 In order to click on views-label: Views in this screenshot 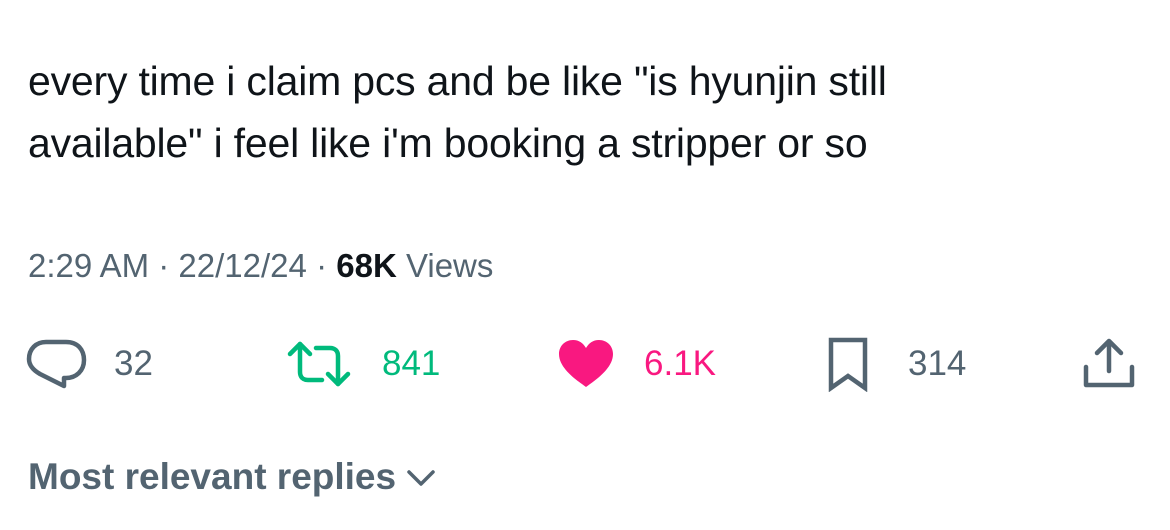, I will do `click(449, 265)`.